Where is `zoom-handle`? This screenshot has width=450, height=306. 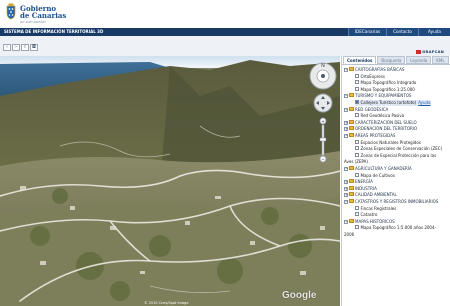
zoom-handle is located at coordinates (323, 139).